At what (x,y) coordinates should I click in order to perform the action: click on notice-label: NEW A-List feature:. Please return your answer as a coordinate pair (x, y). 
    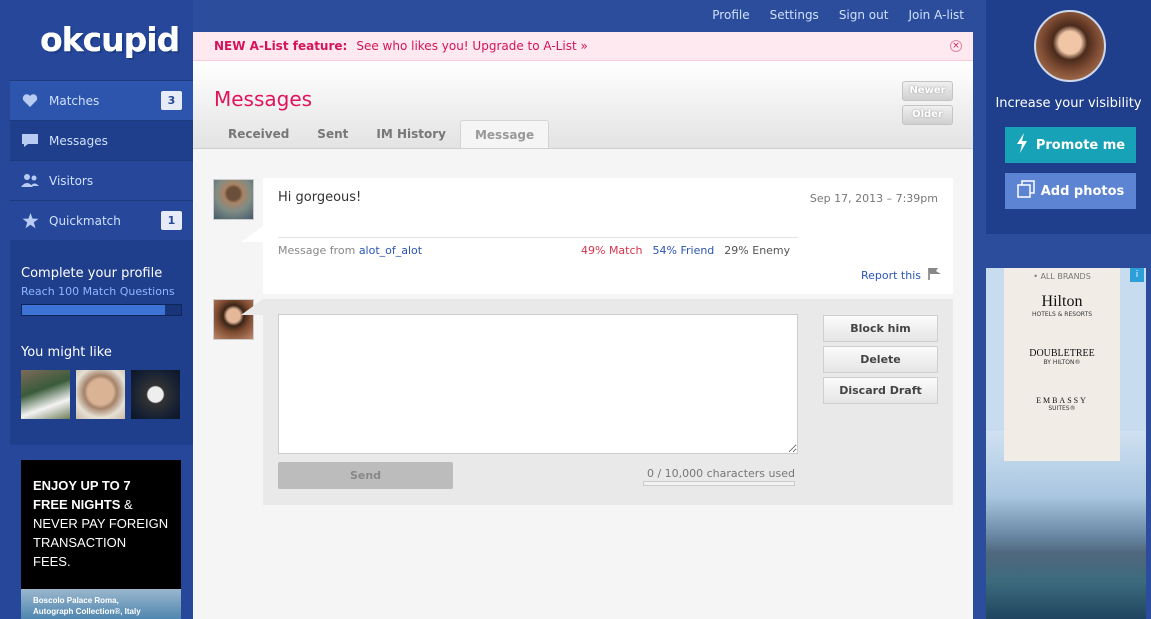
    Looking at the image, I should click on (281, 46).